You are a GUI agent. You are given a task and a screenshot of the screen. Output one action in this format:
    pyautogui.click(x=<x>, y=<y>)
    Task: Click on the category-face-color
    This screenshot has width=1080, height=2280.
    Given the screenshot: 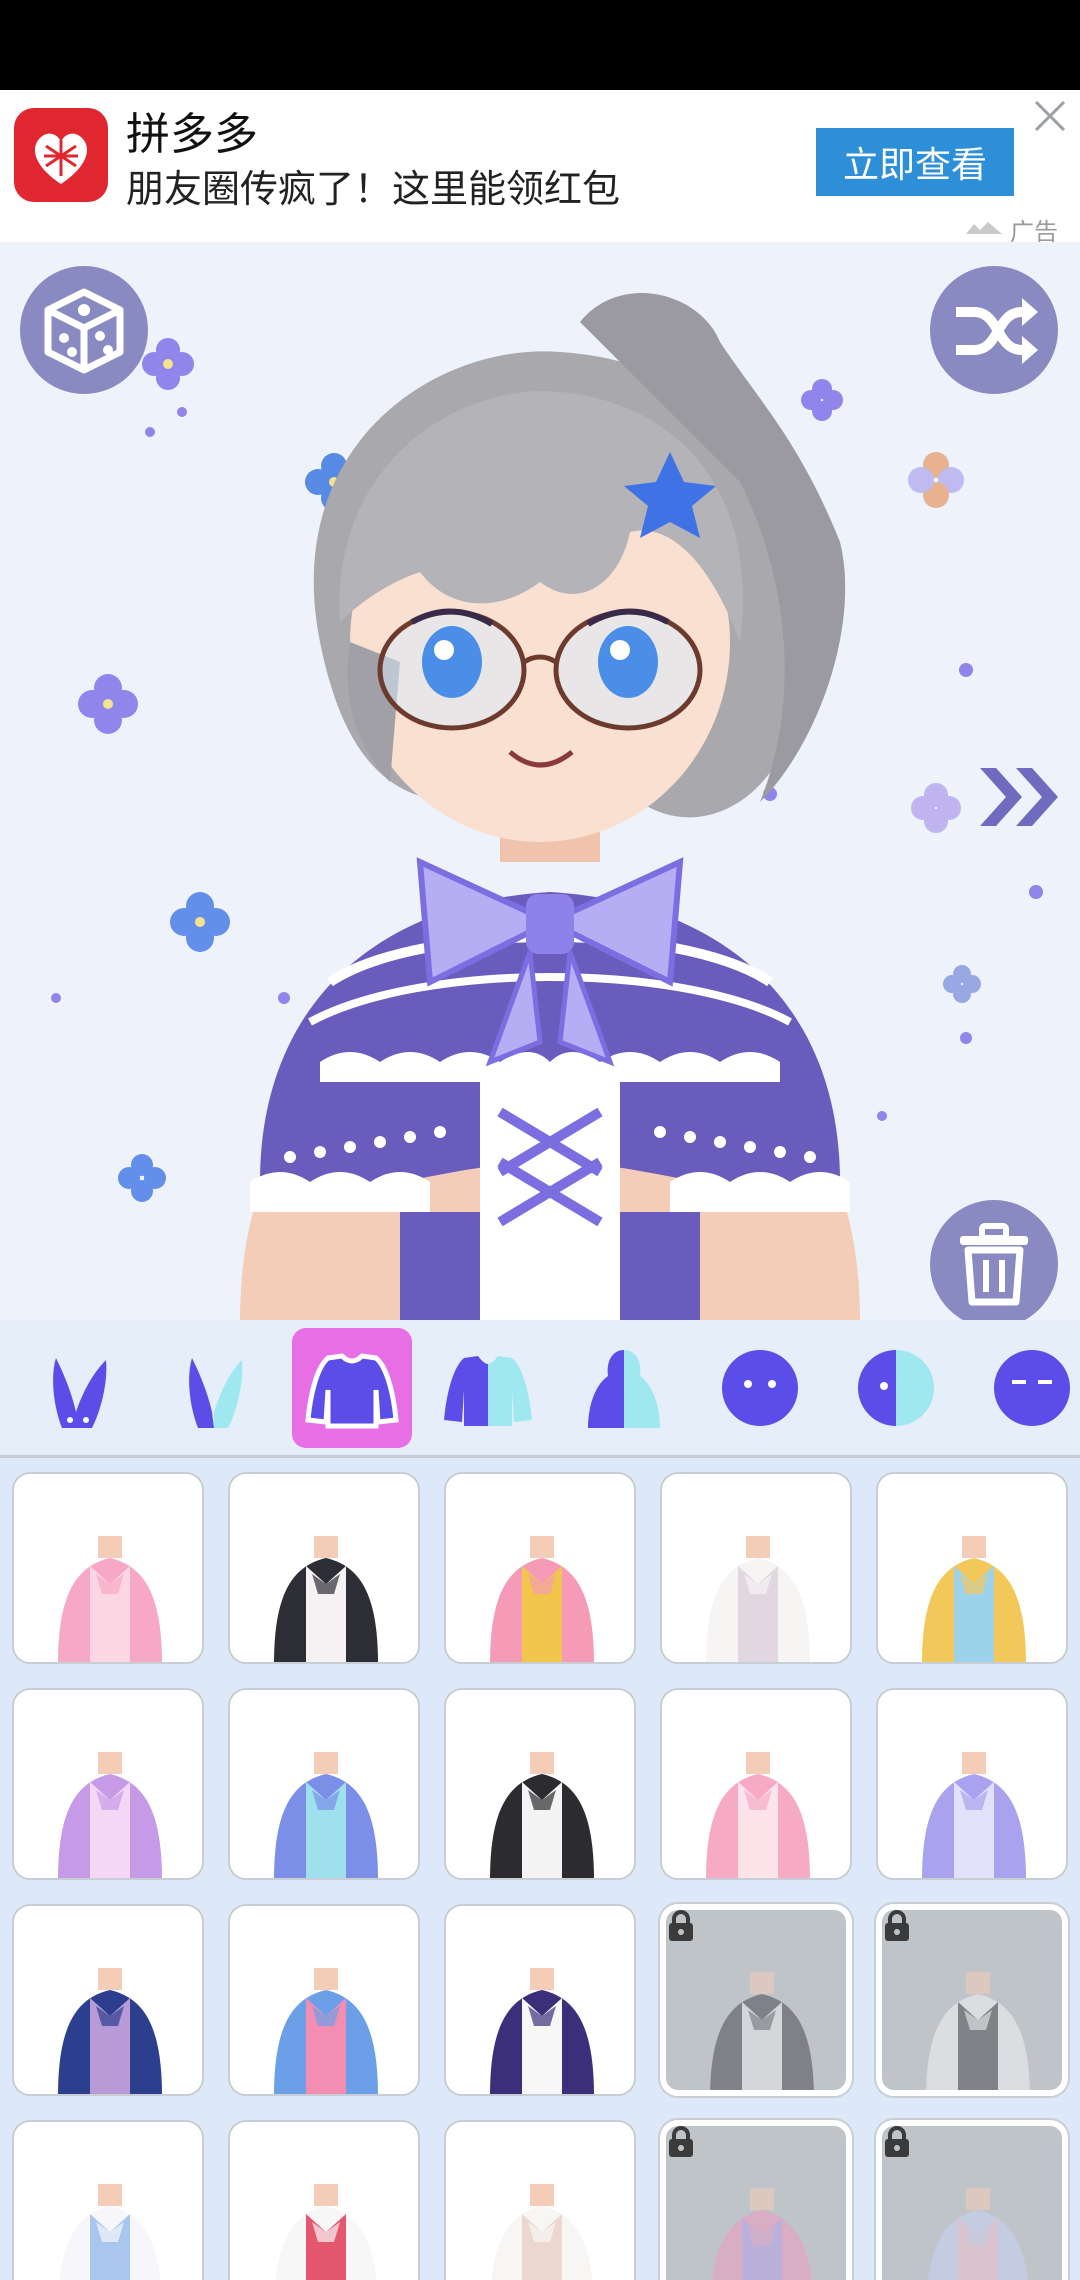 What is the action you would take?
    pyautogui.click(x=896, y=1388)
    